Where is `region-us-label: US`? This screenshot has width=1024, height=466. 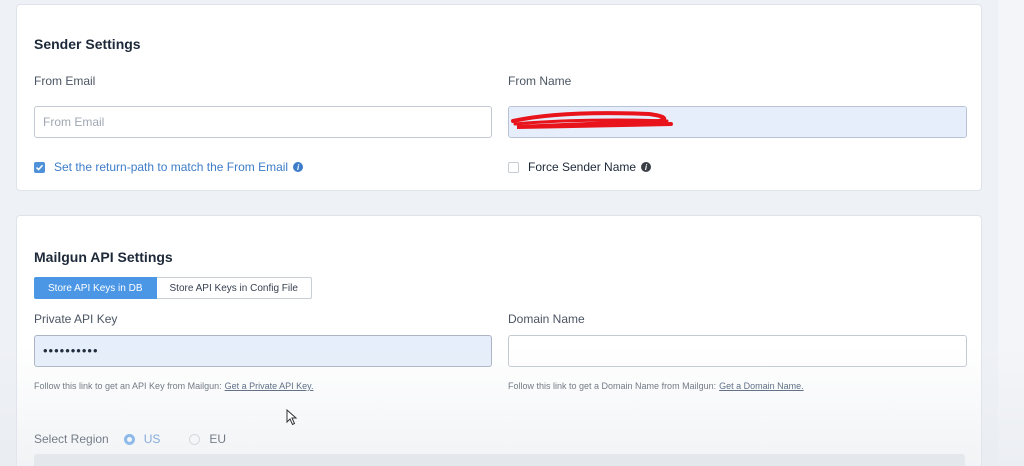
region-us-label: US is located at coordinates (152, 439).